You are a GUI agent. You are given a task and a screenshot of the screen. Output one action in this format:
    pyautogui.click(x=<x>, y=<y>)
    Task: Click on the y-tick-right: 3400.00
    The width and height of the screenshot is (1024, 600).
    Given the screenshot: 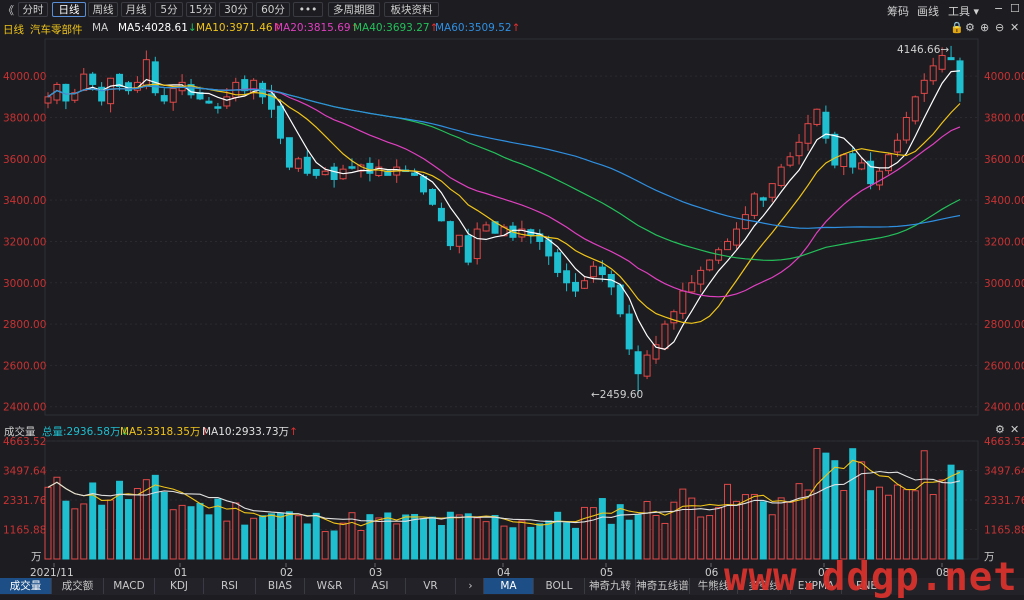 What is the action you would take?
    pyautogui.click(x=1004, y=201)
    